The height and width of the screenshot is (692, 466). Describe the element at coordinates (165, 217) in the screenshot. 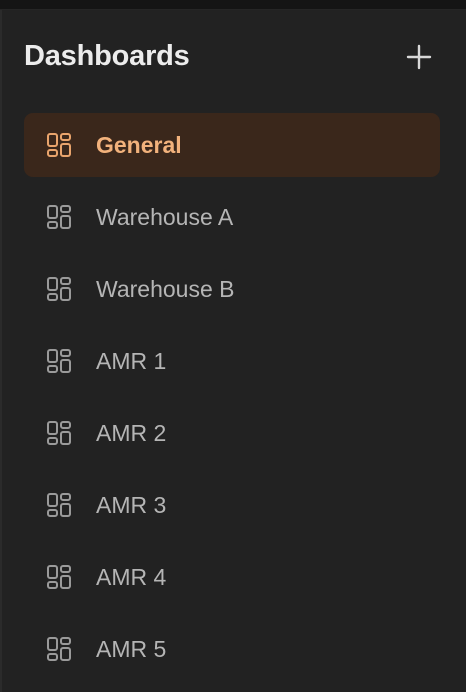

I see `dashboard-item-label: Warehouse A` at that location.